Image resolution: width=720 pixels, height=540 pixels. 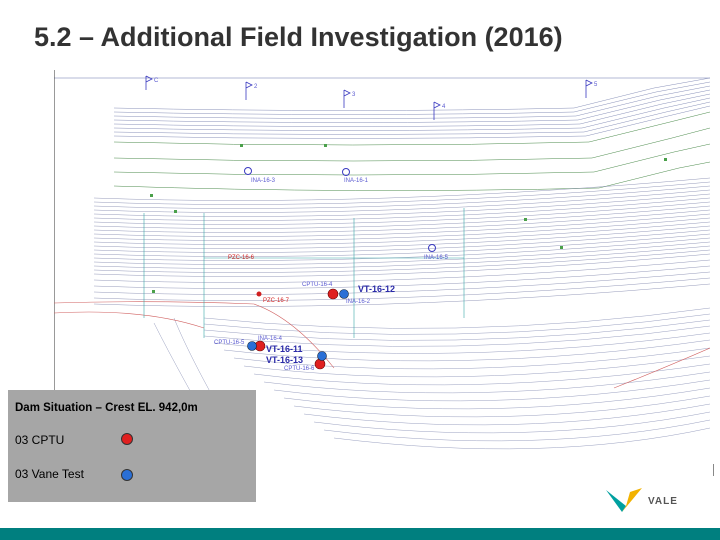 I want to click on cptu-16-5-label: CPTU-16-5, so click(x=229, y=343).